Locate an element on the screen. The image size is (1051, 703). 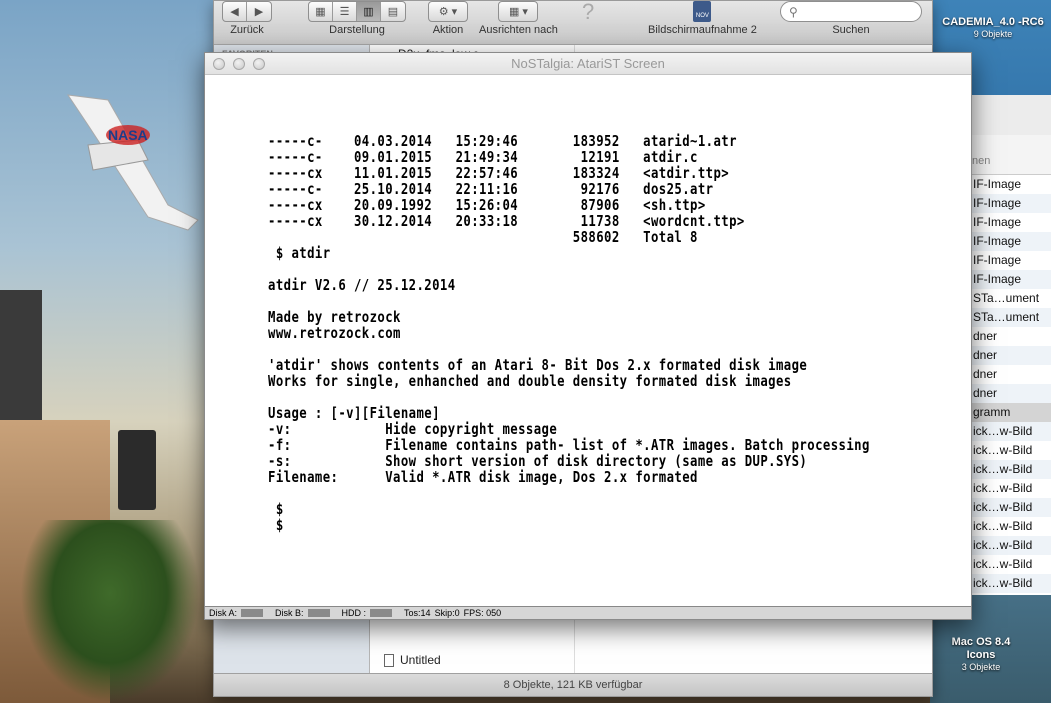
desktop-icon-macos-icons: Mac OS 8.4 Icons 3 Objekte is located at coordinates (981, 654).